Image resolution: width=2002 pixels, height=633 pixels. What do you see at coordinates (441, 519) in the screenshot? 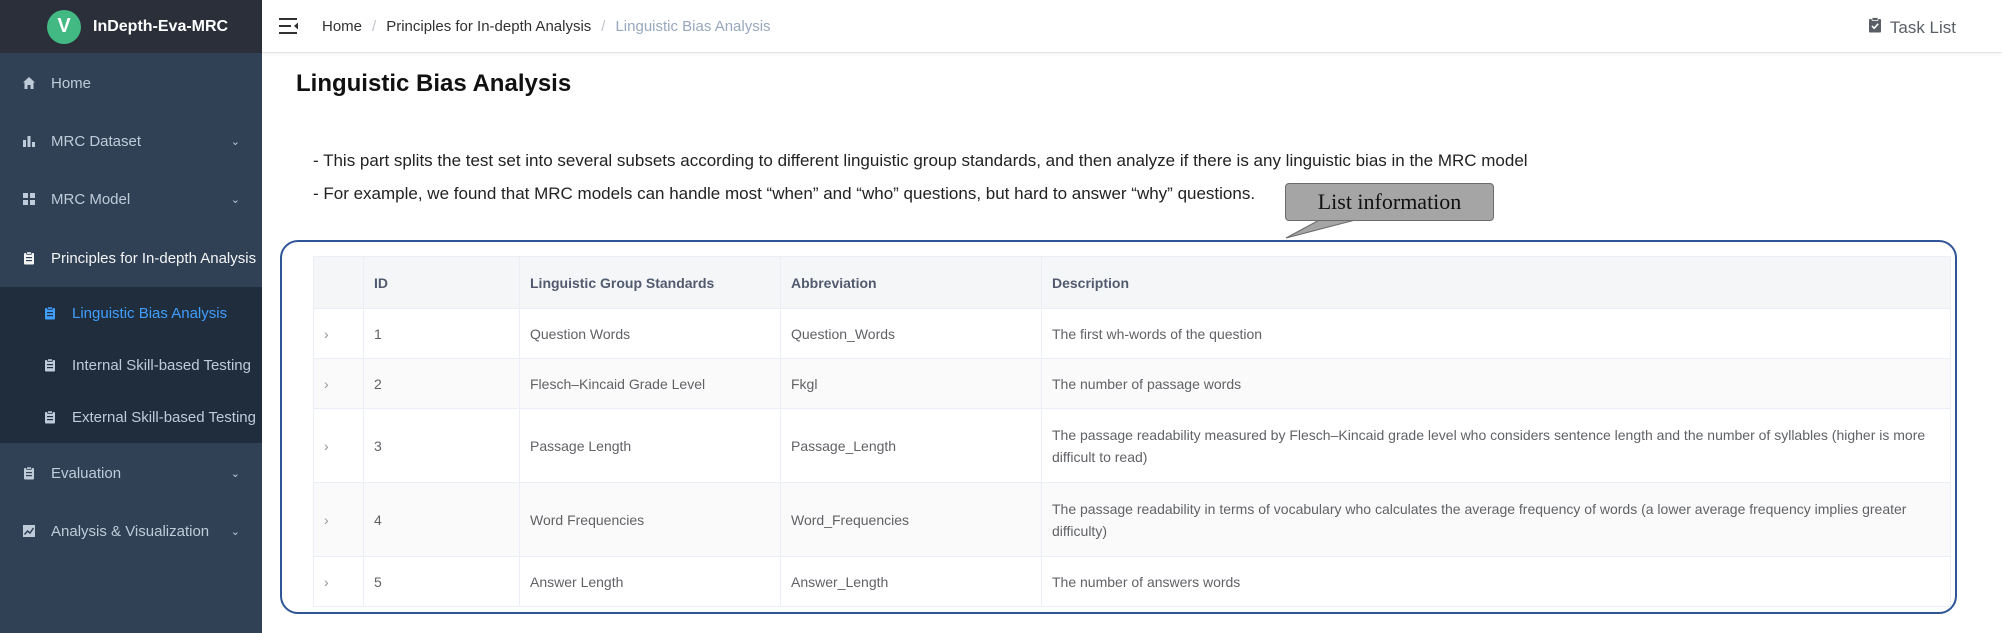
I see `cell-id: 4` at bounding box center [441, 519].